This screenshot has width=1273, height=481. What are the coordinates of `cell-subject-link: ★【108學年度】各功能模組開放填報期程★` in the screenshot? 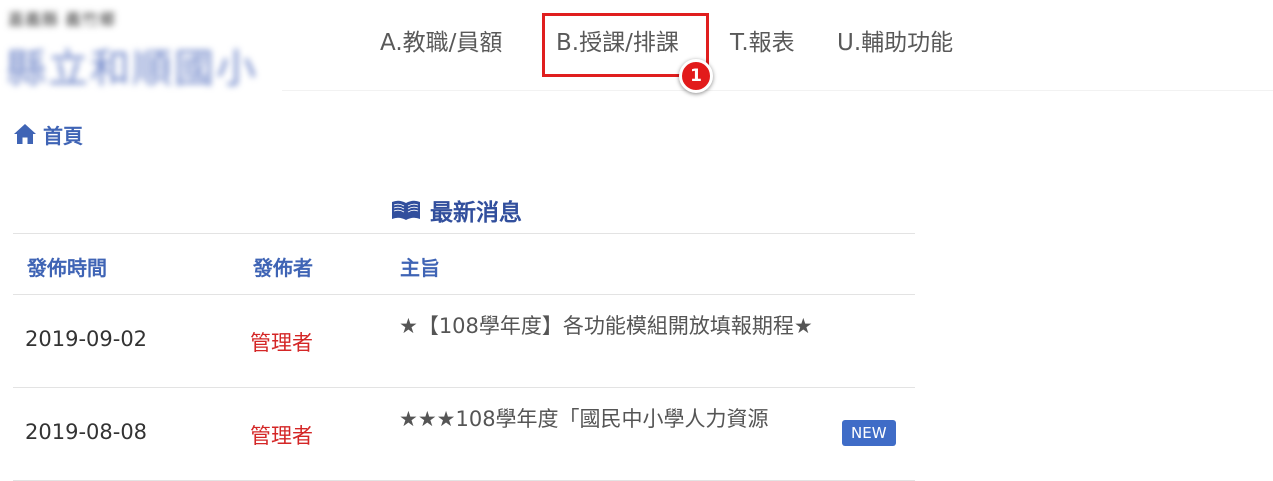 It's located at (614, 326).